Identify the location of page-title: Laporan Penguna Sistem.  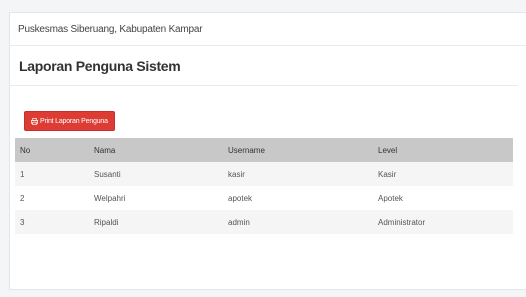
(100, 65).